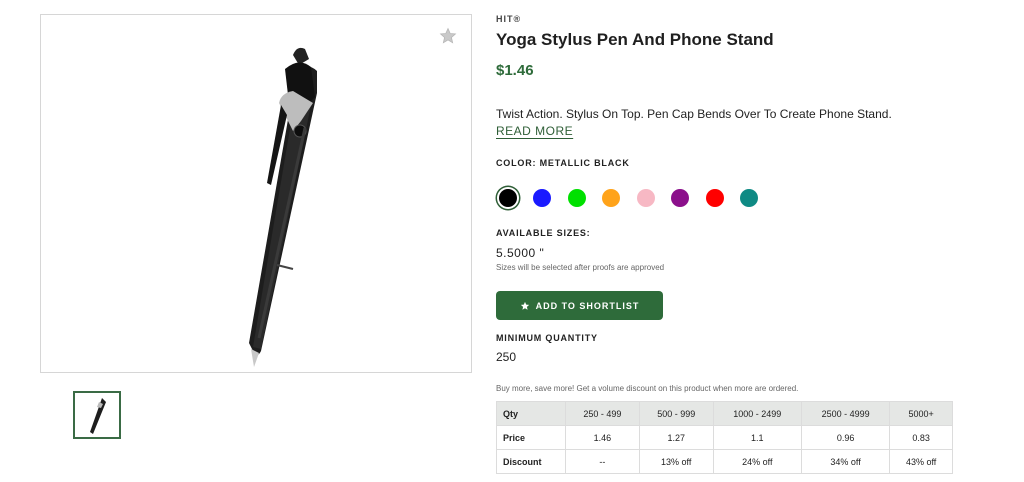  What do you see at coordinates (635, 39) in the screenshot?
I see `product-title: Yoga Stylus Pen And Phone Stand` at bounding box center [635, 39].